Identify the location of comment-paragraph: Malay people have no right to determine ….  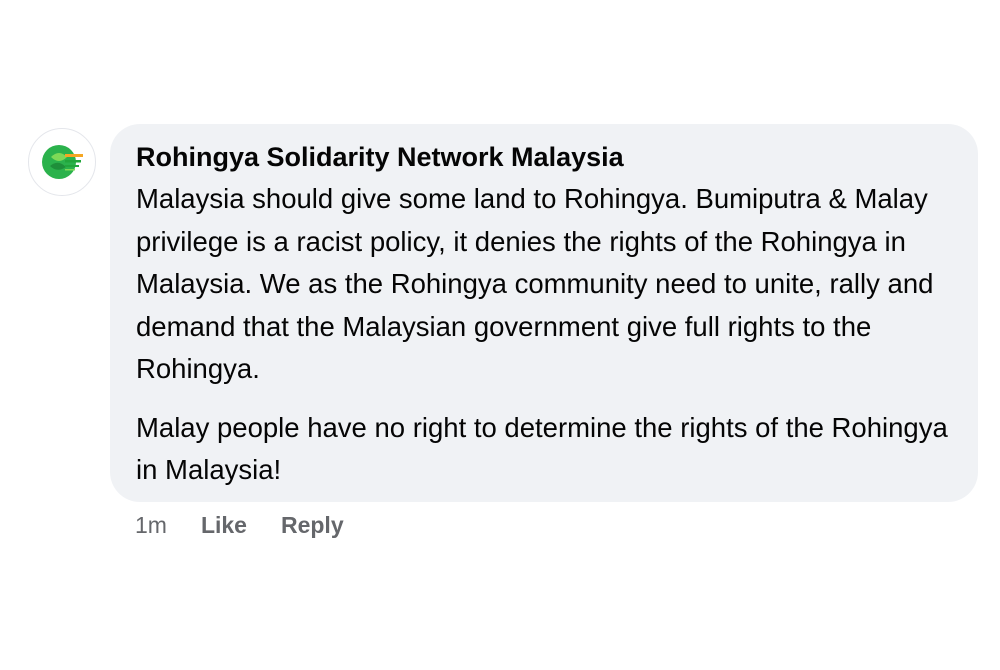
(542, 448).